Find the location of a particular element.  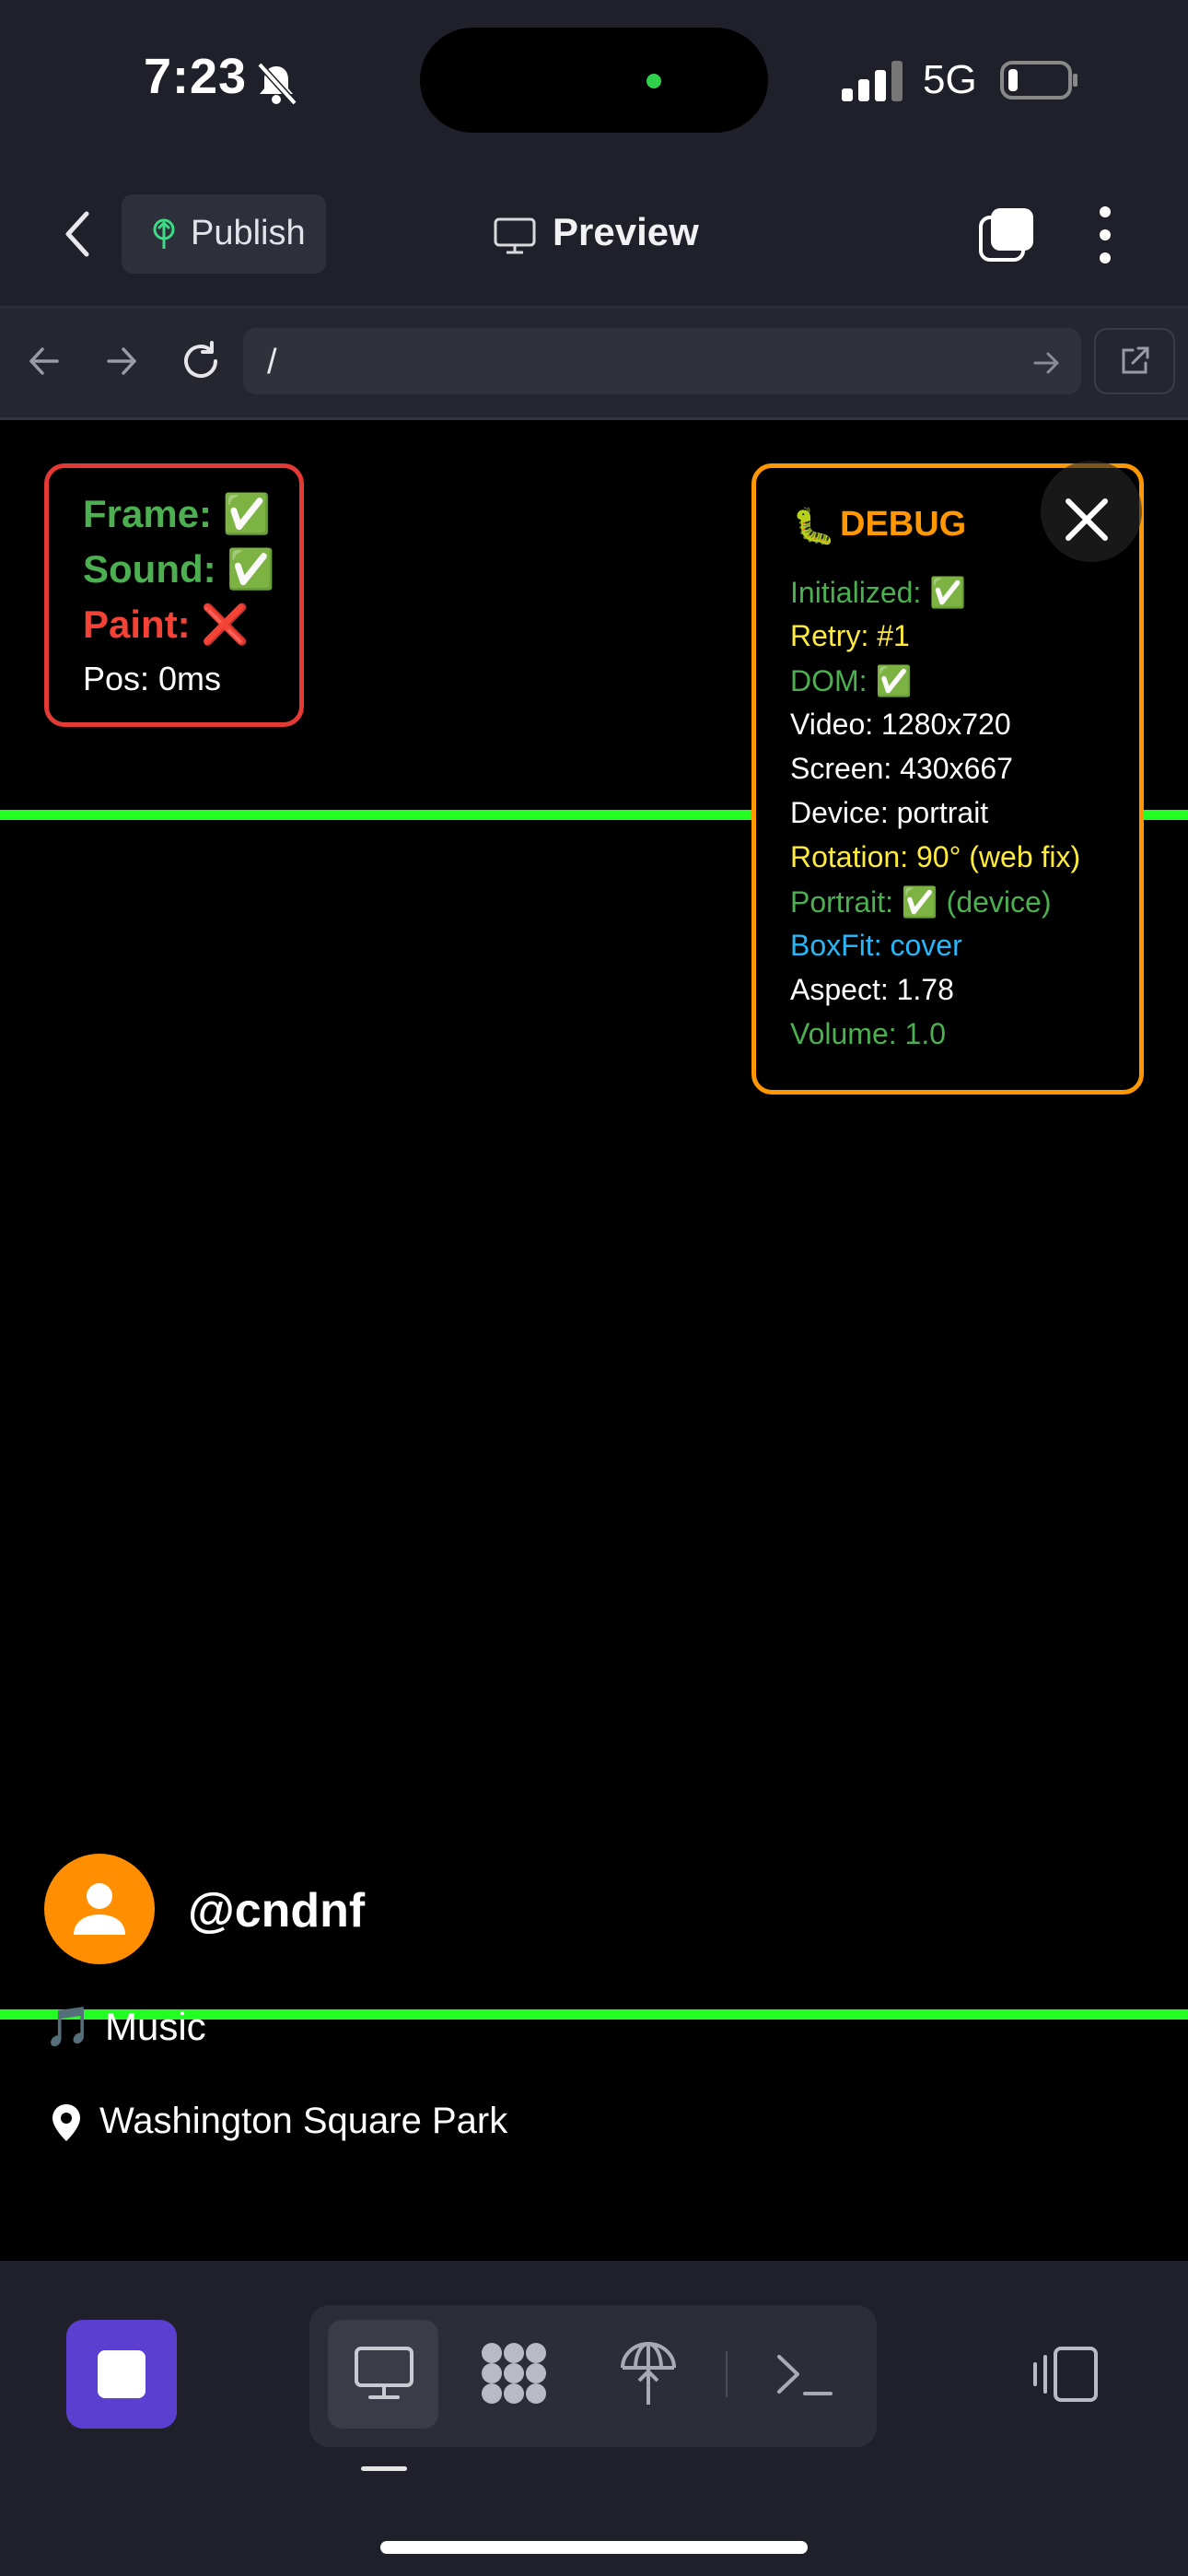

publish-label: Publish is located at coordinates (249, 233).